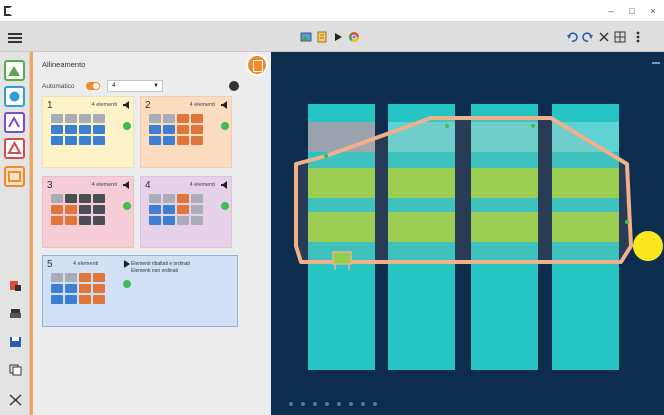 The image size is (664, 415). What do you see at coordinates (15, 400) in the screenshot?
I see `fullscreen-icon` at bounding box center [15, 400].